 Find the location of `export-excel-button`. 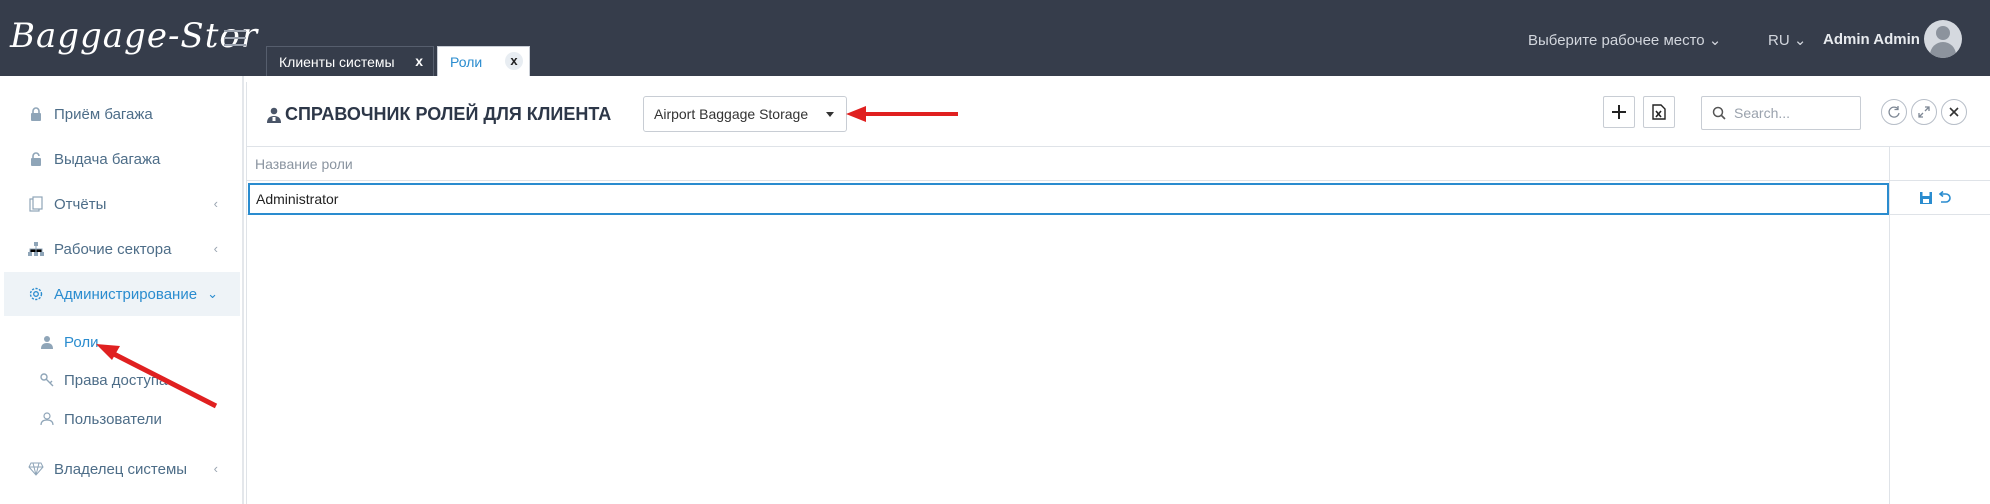

export-excel-button is located at coordinates (1659, 112).